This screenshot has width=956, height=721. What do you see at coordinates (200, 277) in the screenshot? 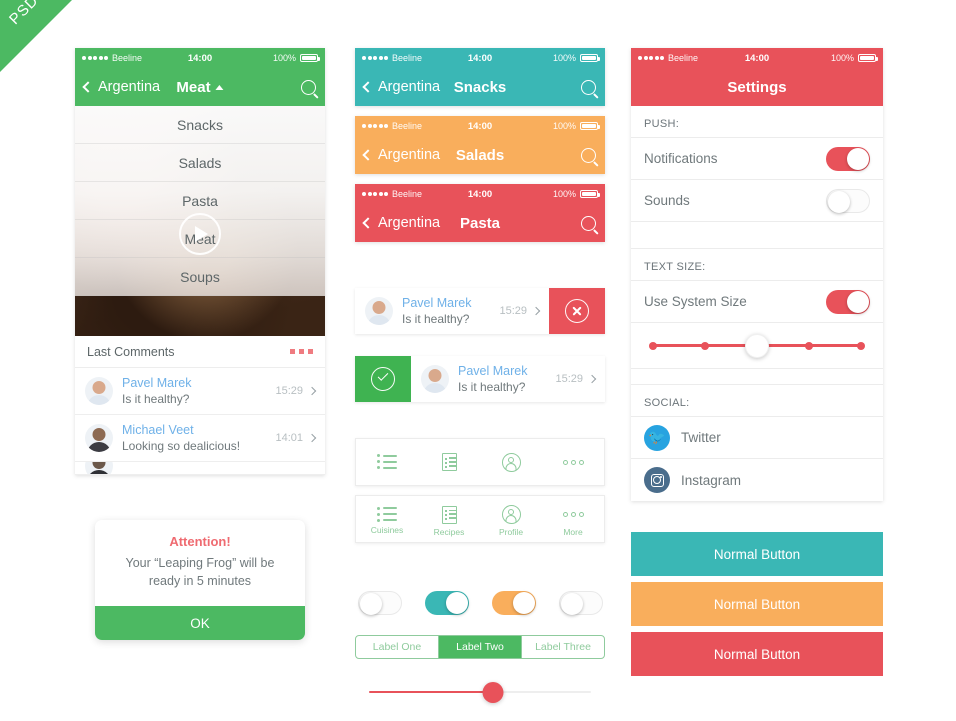
I see `dropdown-item-soups: Soups` at bounding box center [200, 277].